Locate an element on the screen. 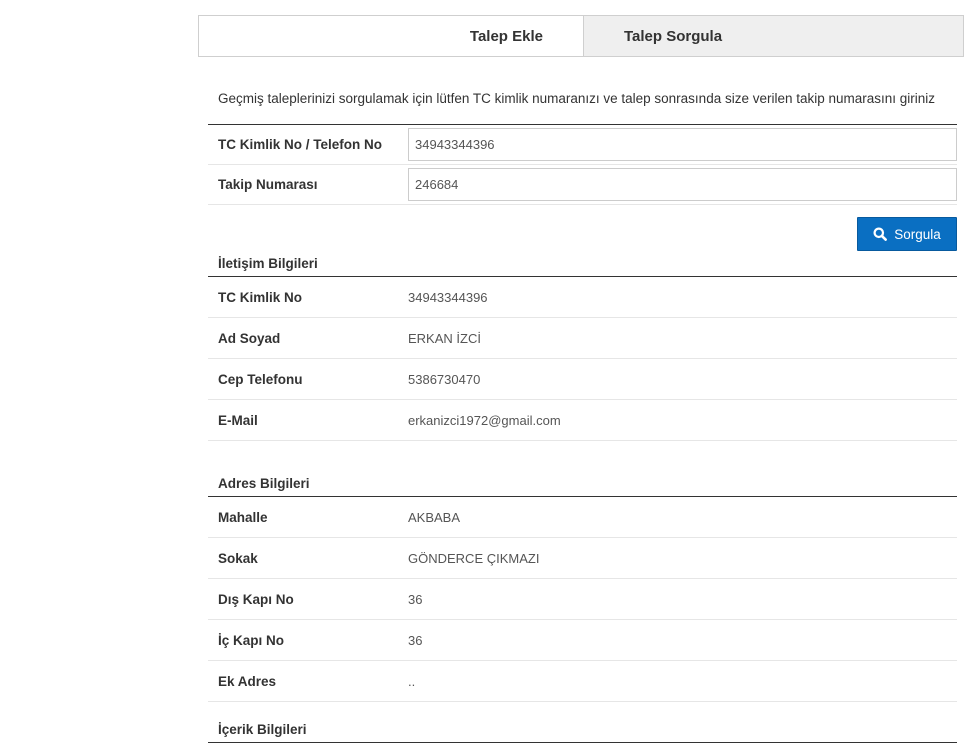 Image resolution: width=966 pixels, height=746 pixels. sorgula-button: Sorgula is located at coordinates (907, 234).